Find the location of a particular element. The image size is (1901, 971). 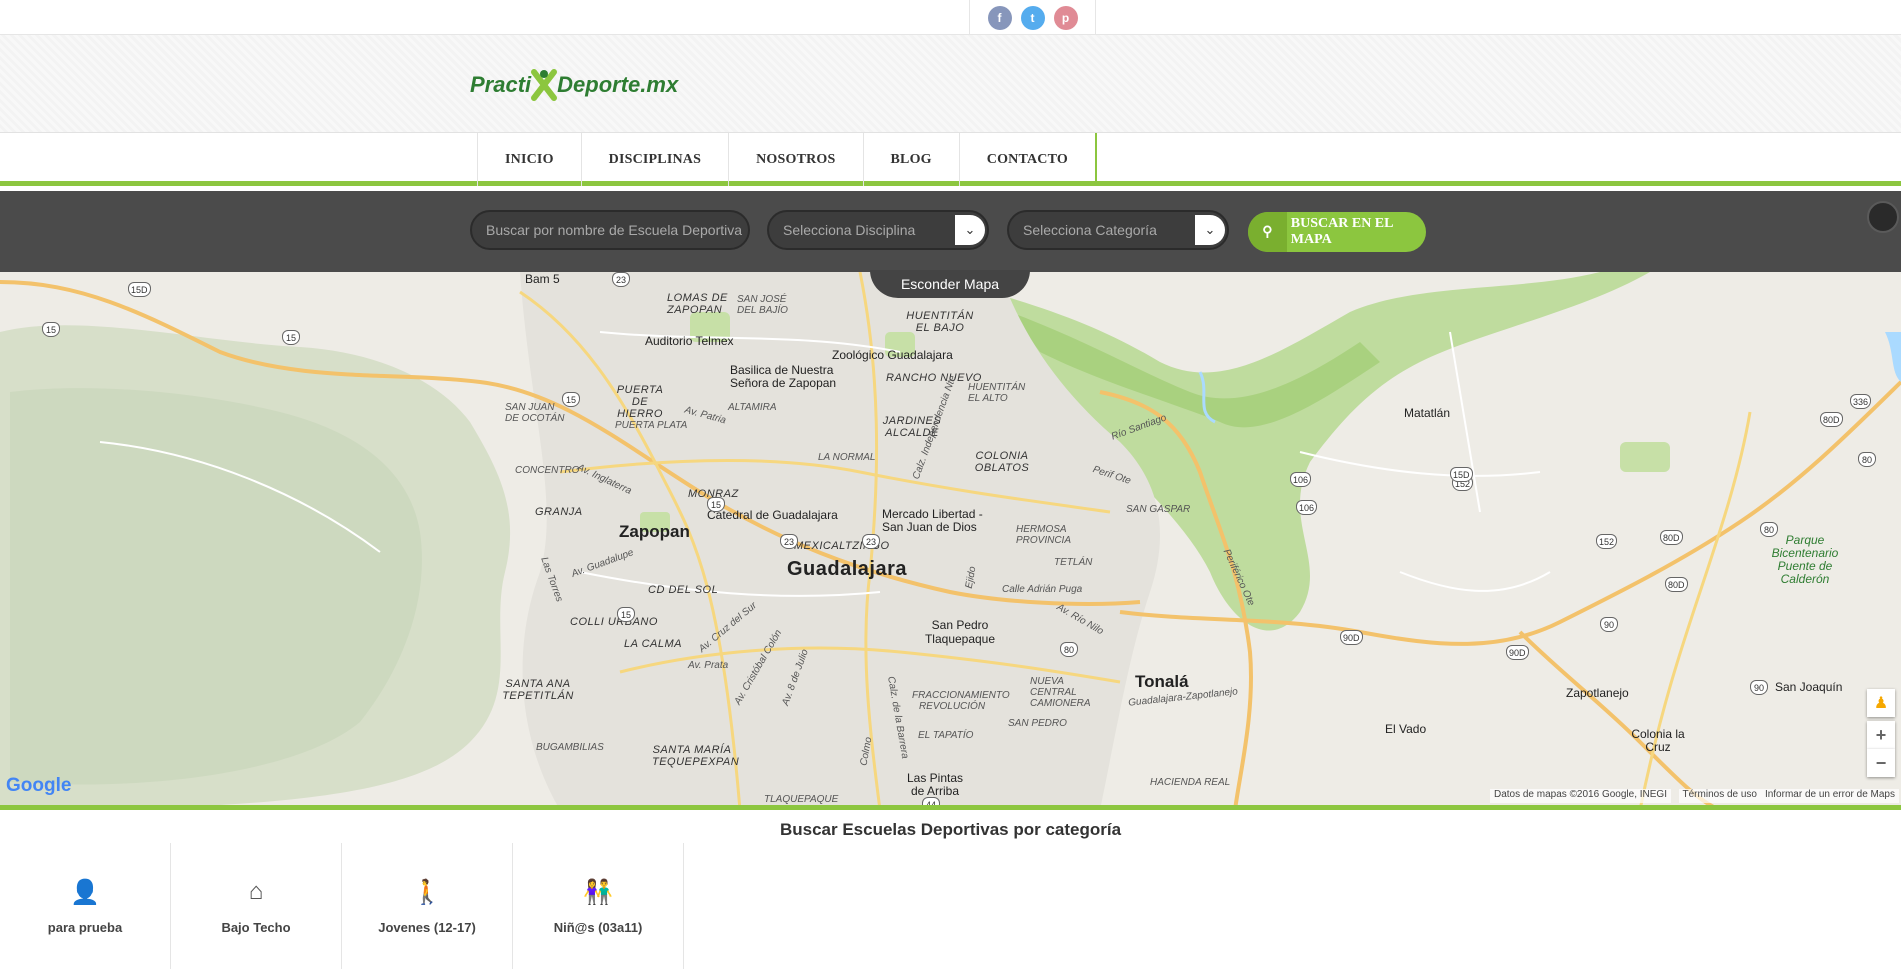

map-label: Catedral de Guadalajara is located at coordinates (772, 515).